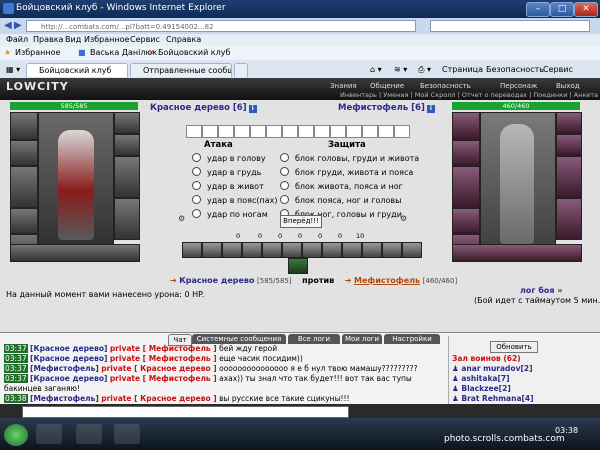 This screenshot has height=450, width=600. What do you see at coordinates (387, 86) in the screenshot?
I see `game-menu-communication: Общение` at bounding box center [387, 86].